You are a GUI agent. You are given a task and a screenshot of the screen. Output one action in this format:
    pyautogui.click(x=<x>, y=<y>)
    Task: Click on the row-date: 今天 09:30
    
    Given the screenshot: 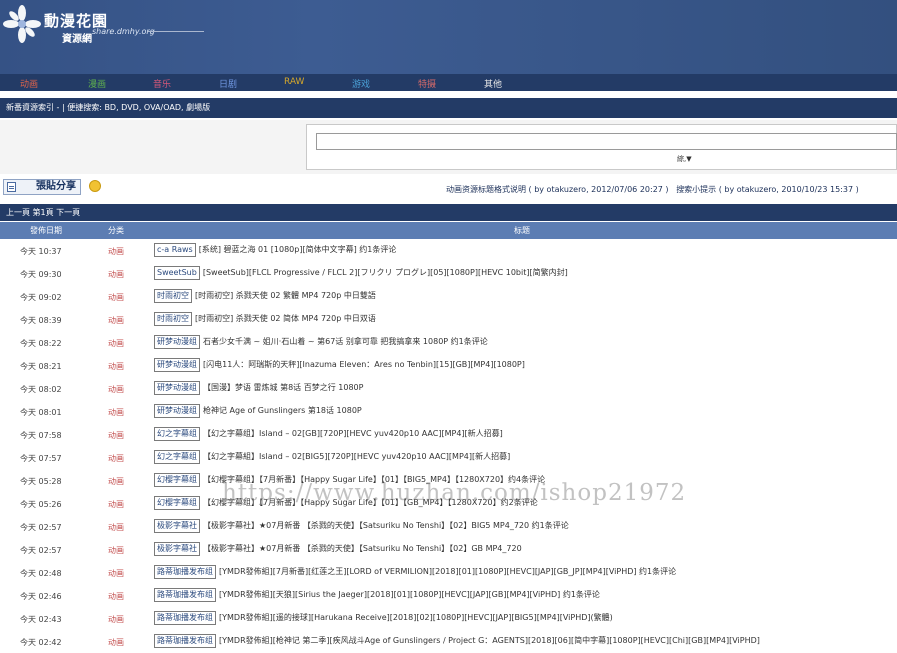 What is the action you would take?
    pyautogui.click(x=41, y=274)
    